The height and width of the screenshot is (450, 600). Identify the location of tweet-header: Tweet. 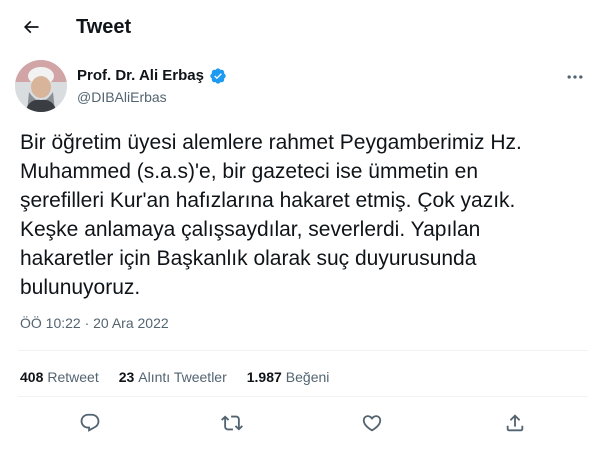
(300, 26).